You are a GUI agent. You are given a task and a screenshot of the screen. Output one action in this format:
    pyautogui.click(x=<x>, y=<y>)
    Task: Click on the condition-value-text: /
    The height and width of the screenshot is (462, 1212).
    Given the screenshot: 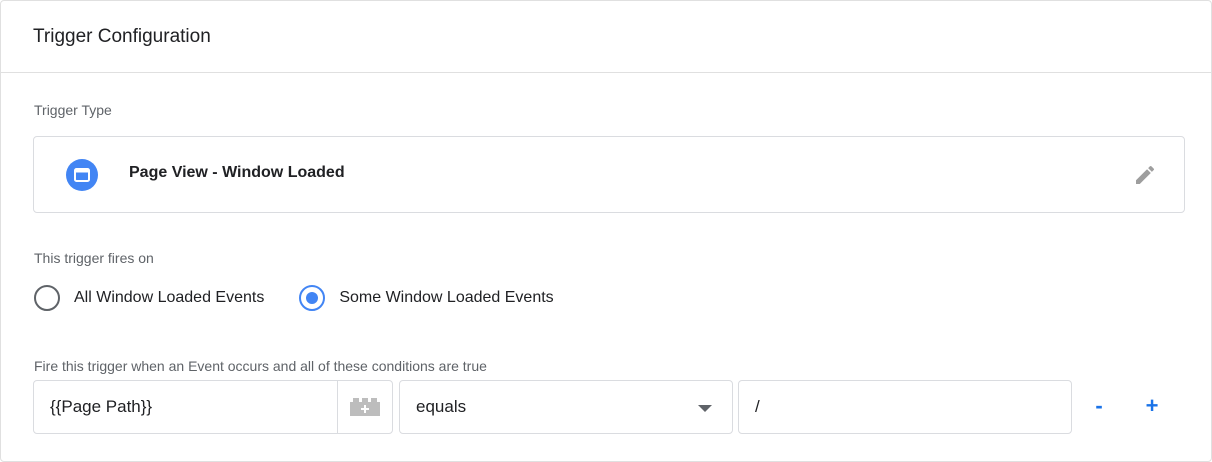 What is the action you would take?
    pyautogui.click(x=757, y=406)
    